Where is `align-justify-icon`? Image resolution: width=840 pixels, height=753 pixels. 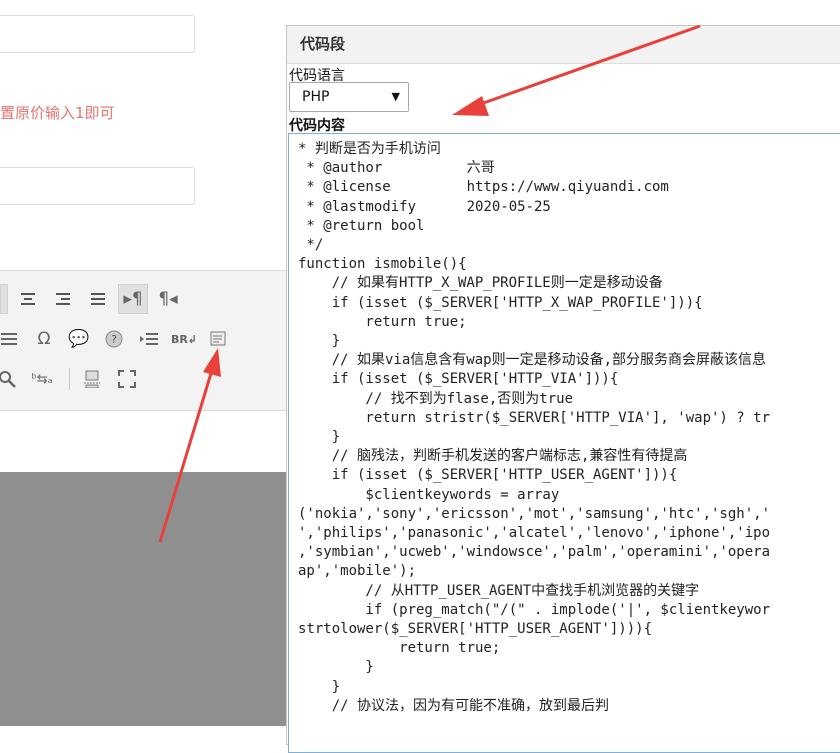 align-justify-icon is located at coordinates (98, 299).